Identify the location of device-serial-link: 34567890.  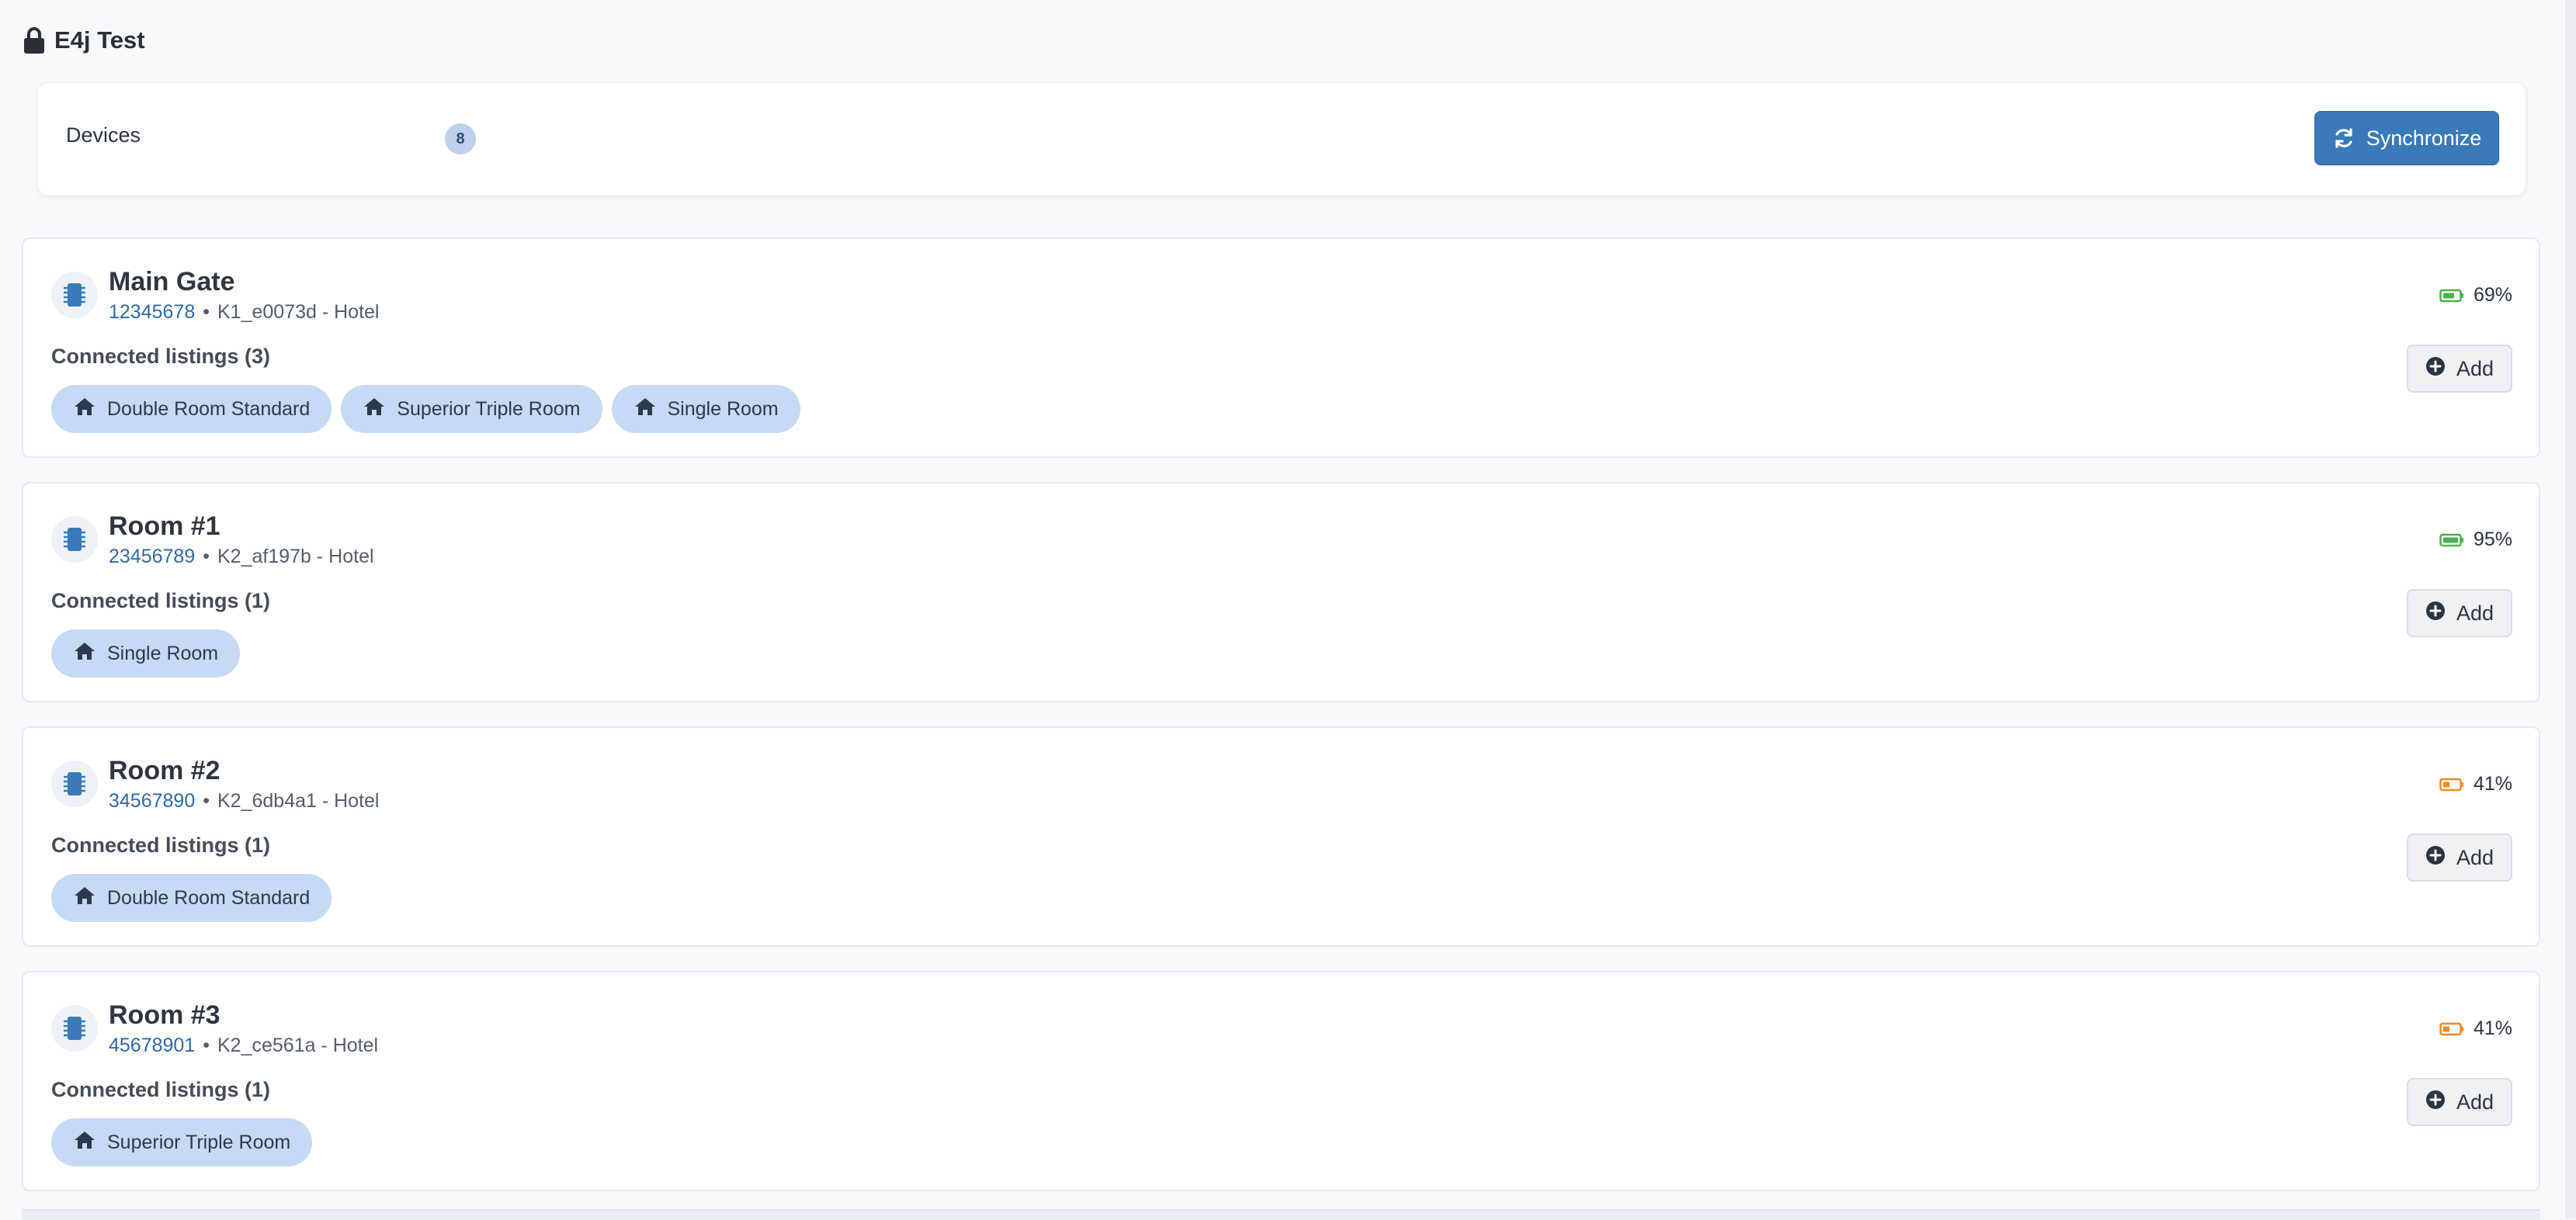
(152, 801).